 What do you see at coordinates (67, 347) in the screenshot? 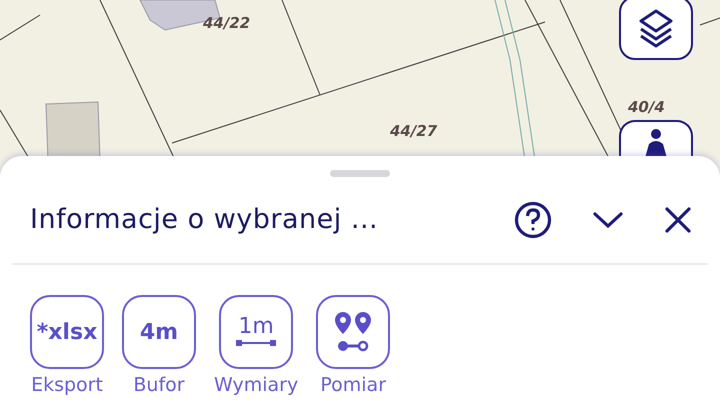
I see `tool-button: *xlsx Eksport` at bounding box center [67, 347].